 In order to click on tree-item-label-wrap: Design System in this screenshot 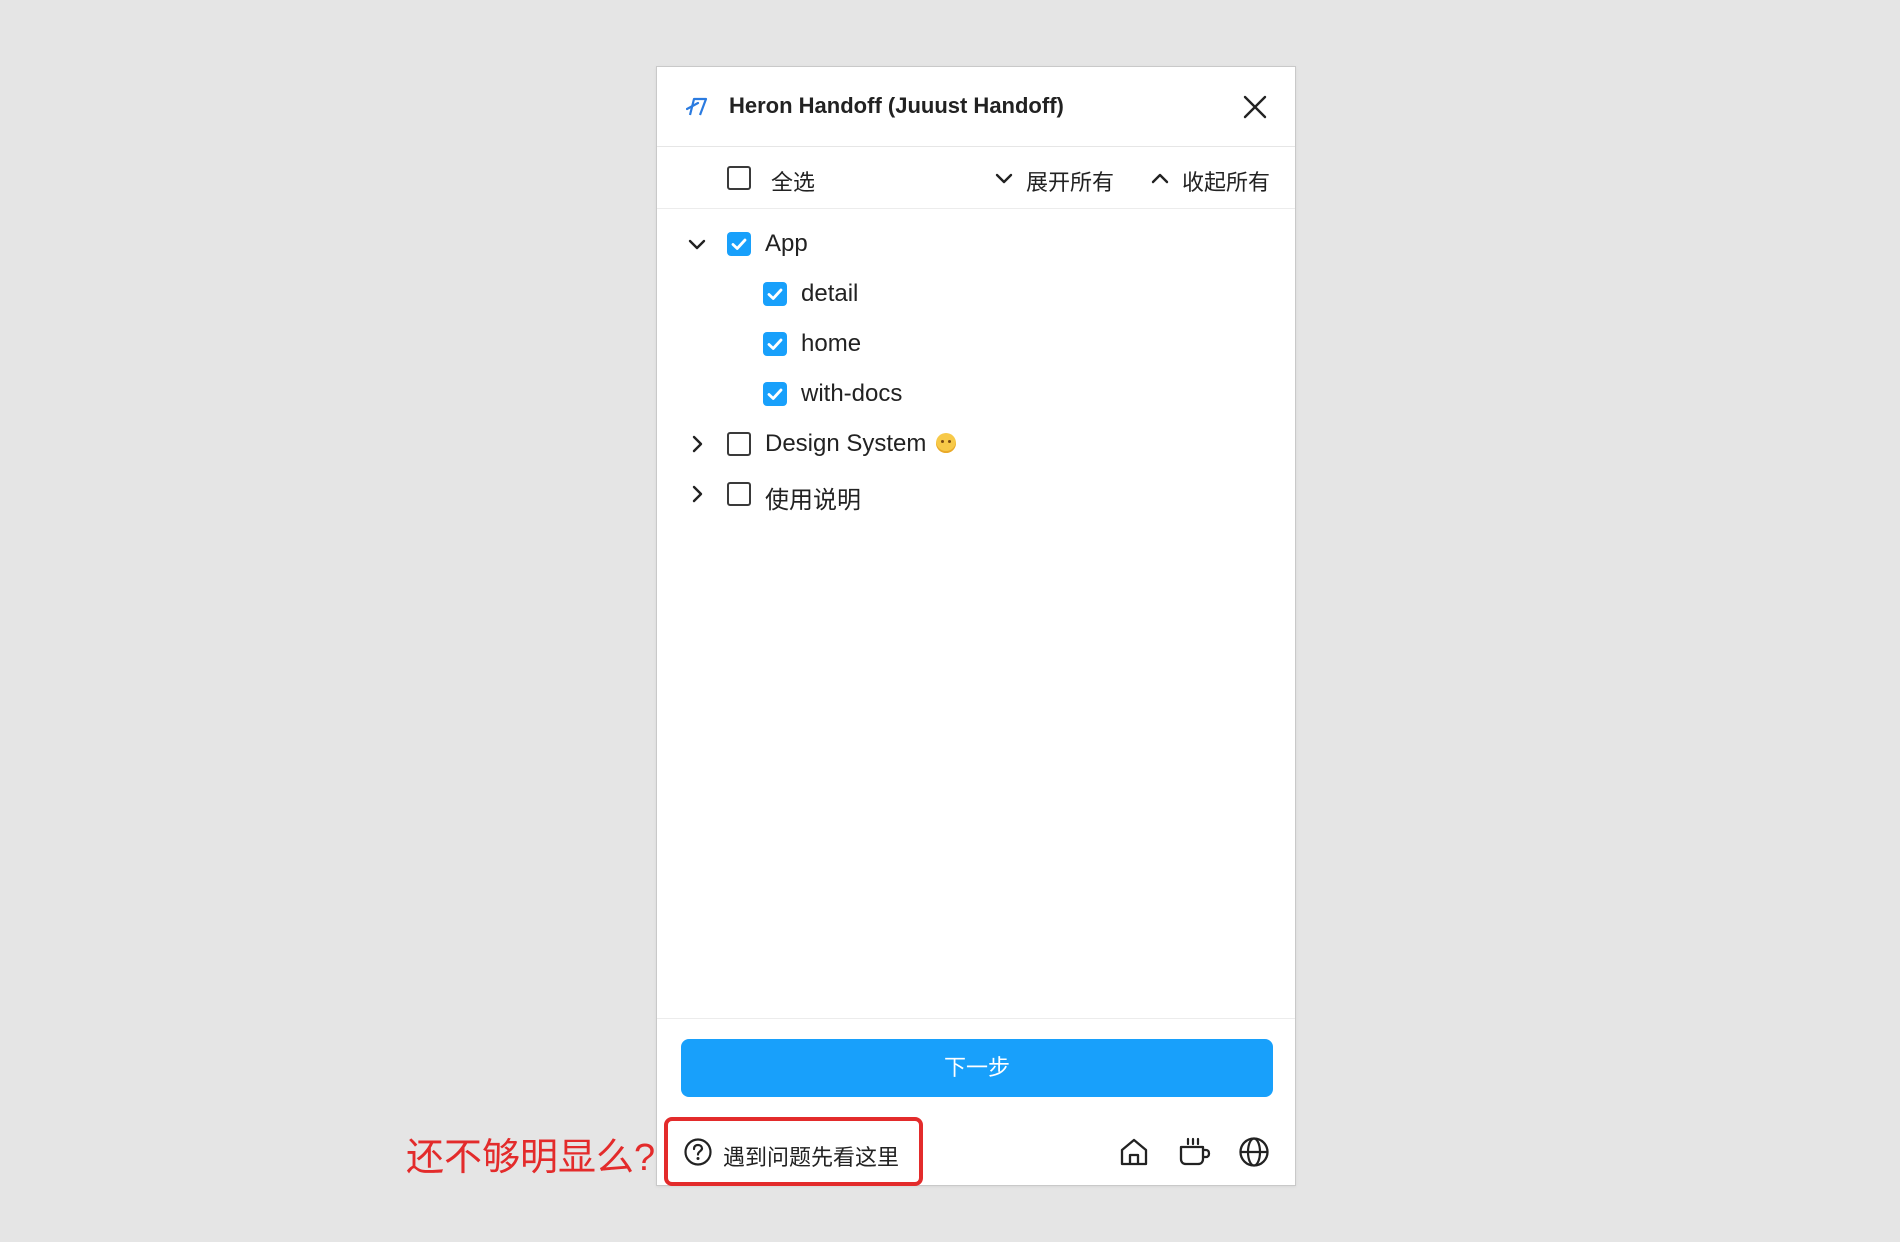, I will do `click(861, 444)`.